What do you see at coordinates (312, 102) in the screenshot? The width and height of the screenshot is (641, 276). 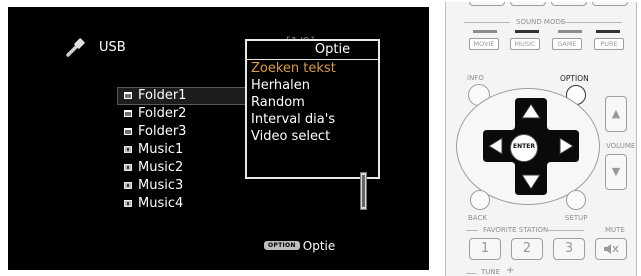 I see `option-random: Random` at bounding box center [312, 102].